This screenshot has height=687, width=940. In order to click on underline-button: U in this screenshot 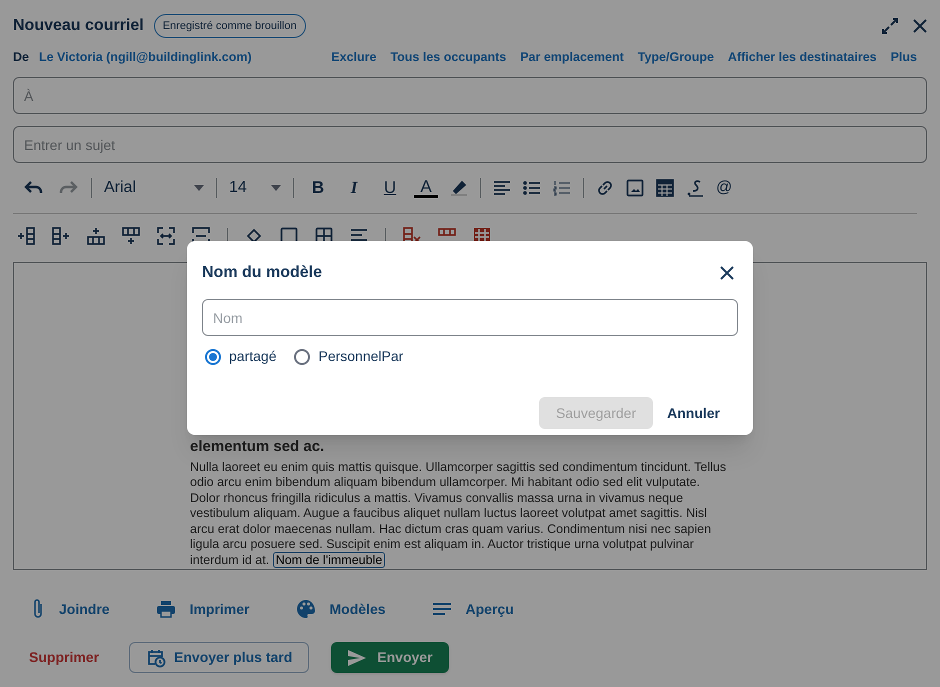, I will do `click(390, 188)`.